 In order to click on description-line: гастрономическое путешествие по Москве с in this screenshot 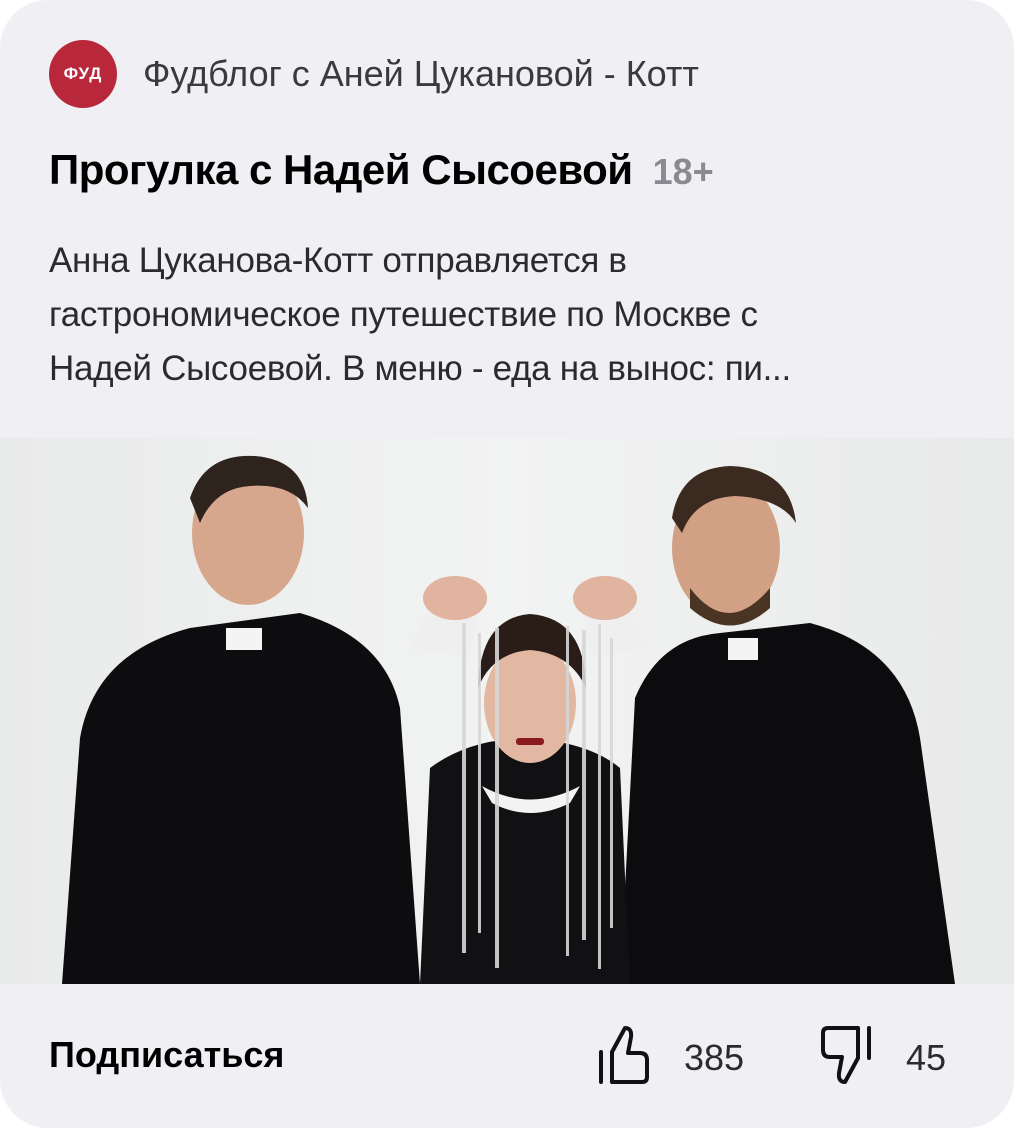, I will do `click(403, 314)`.